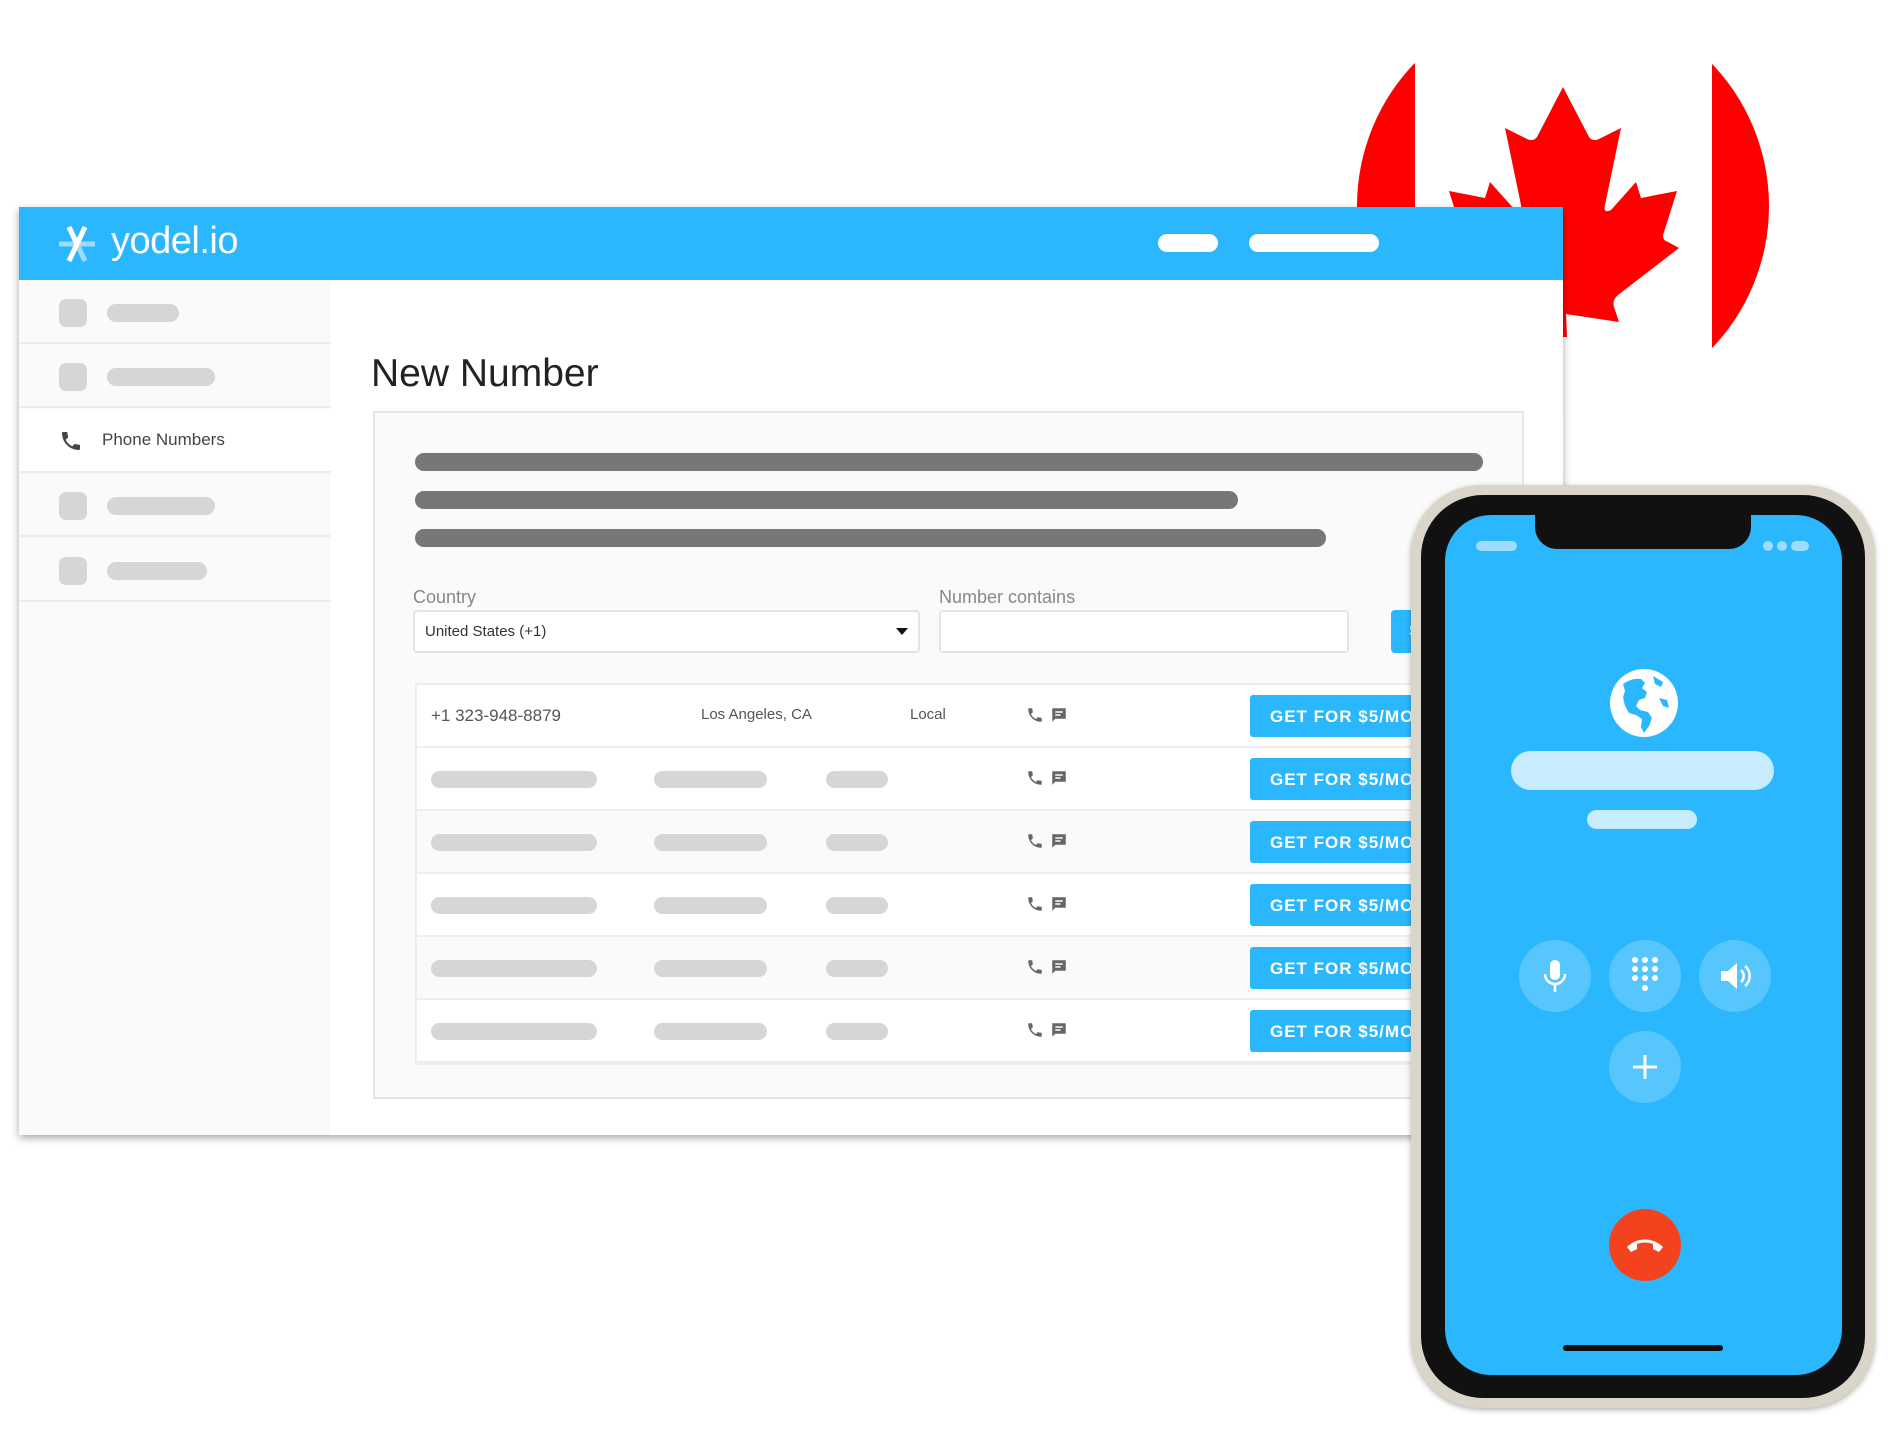  Describe the element at coordinates (1496, 546) in the screenshot. I see `status-time-placeholder` at that location.